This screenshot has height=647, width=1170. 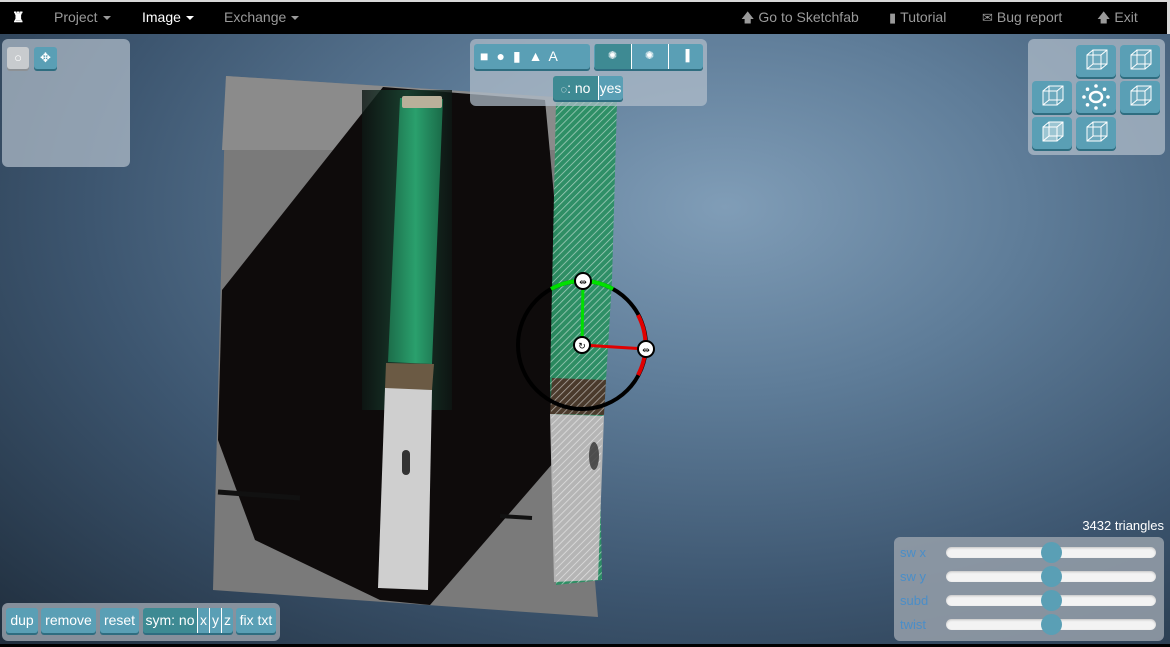 I want to click on slider-label-subd: subd, so click(x=914, y=600).